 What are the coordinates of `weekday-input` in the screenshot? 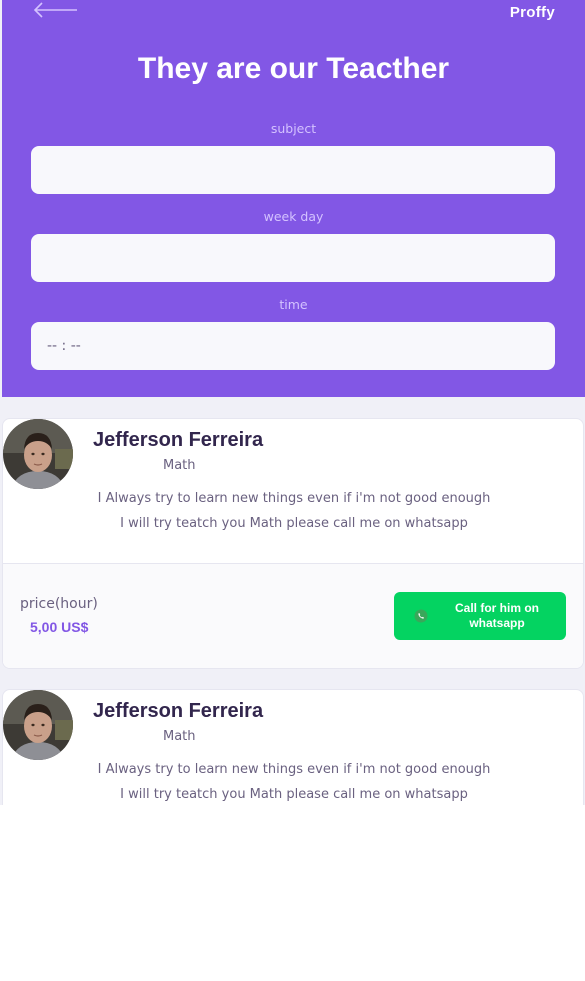 It's located at (293, 258).